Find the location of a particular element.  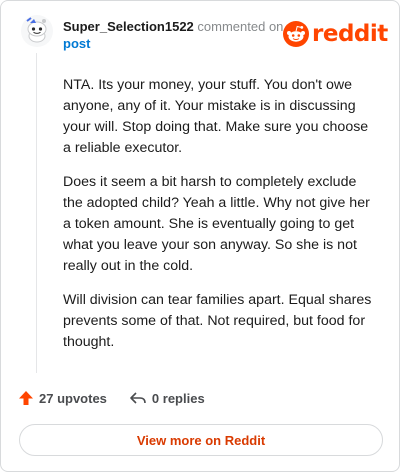

snoo-avatar-icon is located at coordinates (37, 31).